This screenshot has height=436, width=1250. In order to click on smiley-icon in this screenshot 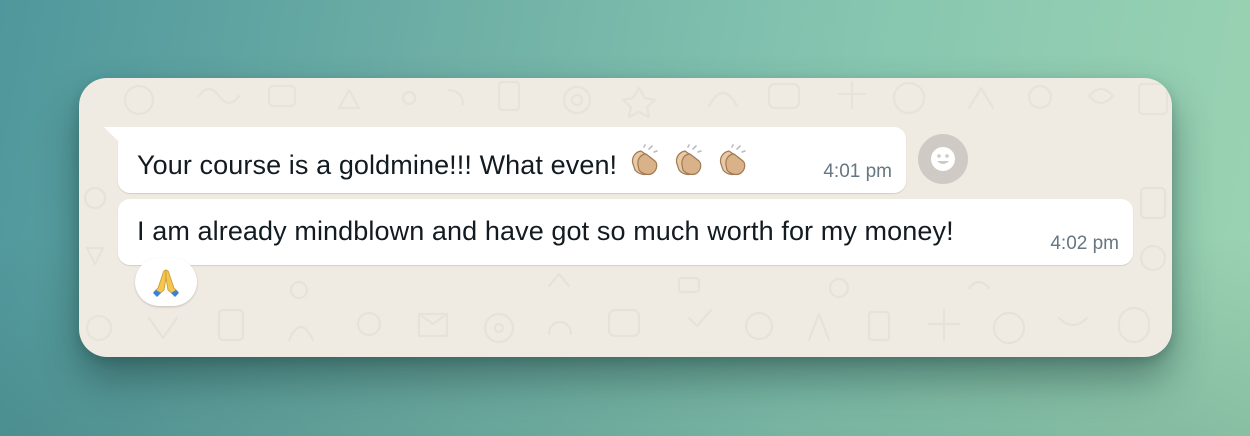, I will do `click(943, 159)`.